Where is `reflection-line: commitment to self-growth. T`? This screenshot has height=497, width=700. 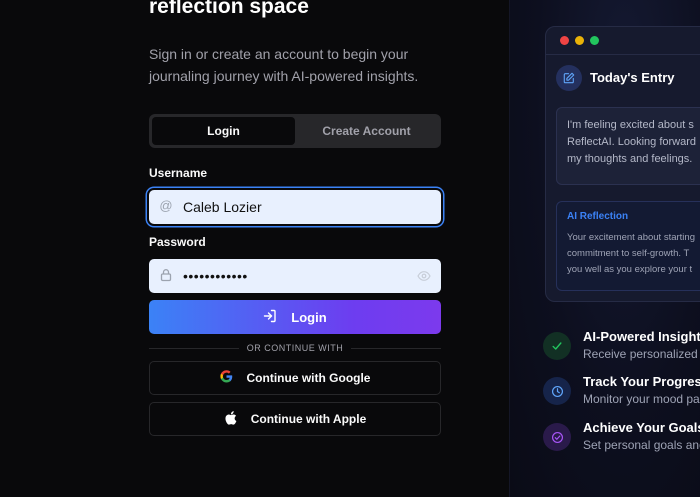
reflection-line: commitment to self-growth. T is located at coordinates (628, 253).